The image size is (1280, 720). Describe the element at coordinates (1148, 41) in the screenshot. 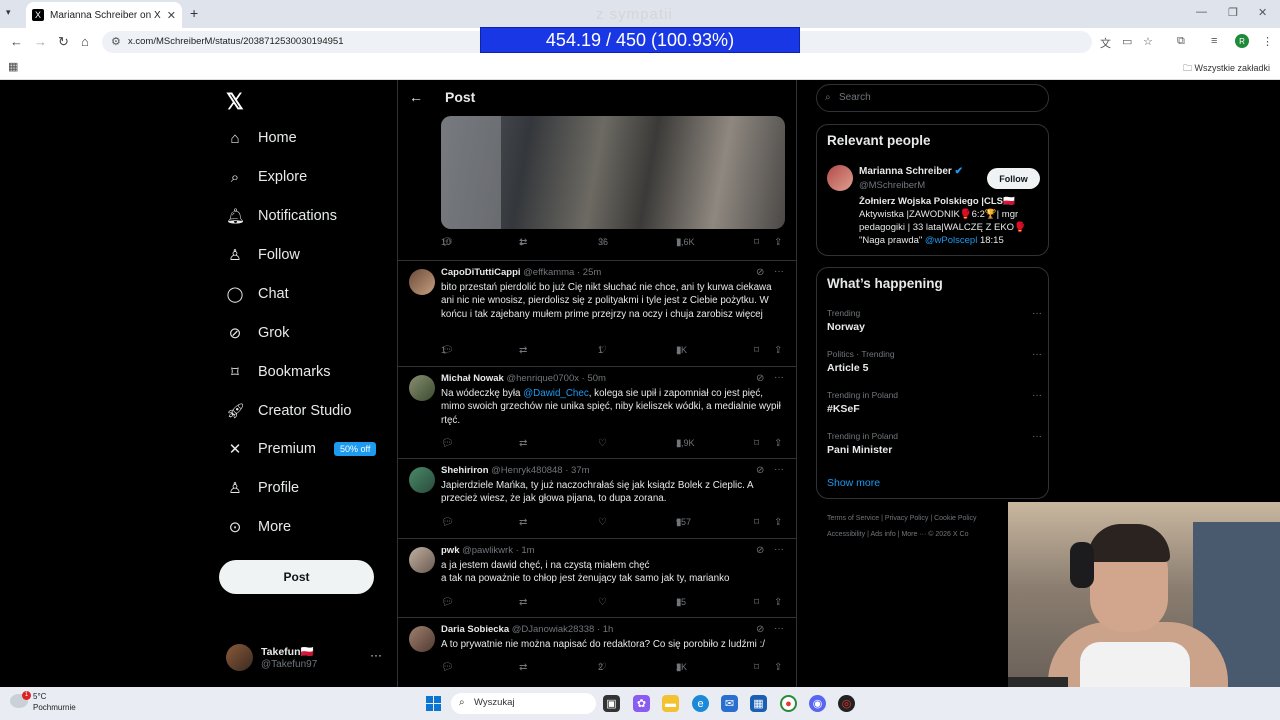

I see `bookmark-star-icon: ☆` at that location.